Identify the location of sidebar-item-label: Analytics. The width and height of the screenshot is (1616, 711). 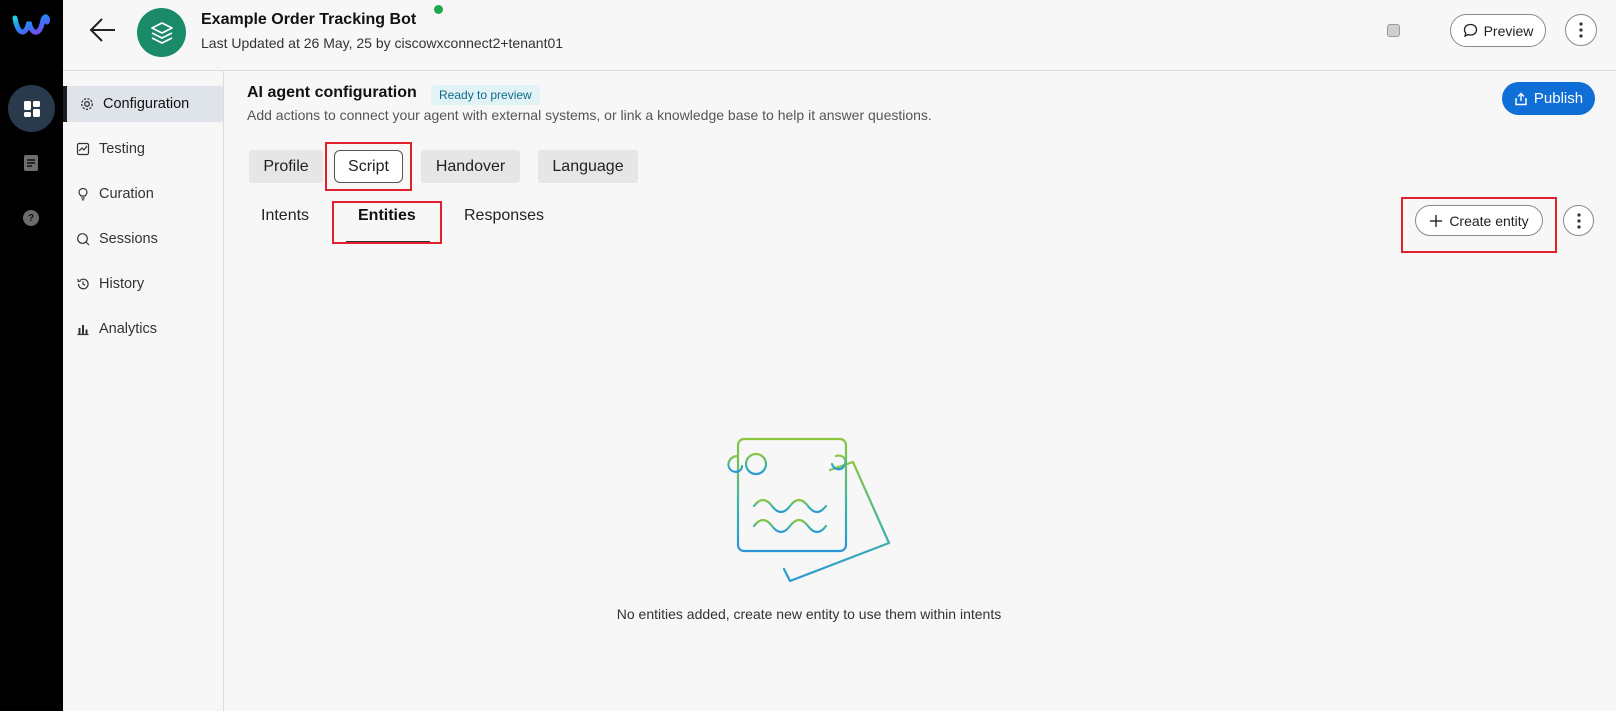
(128, 329).